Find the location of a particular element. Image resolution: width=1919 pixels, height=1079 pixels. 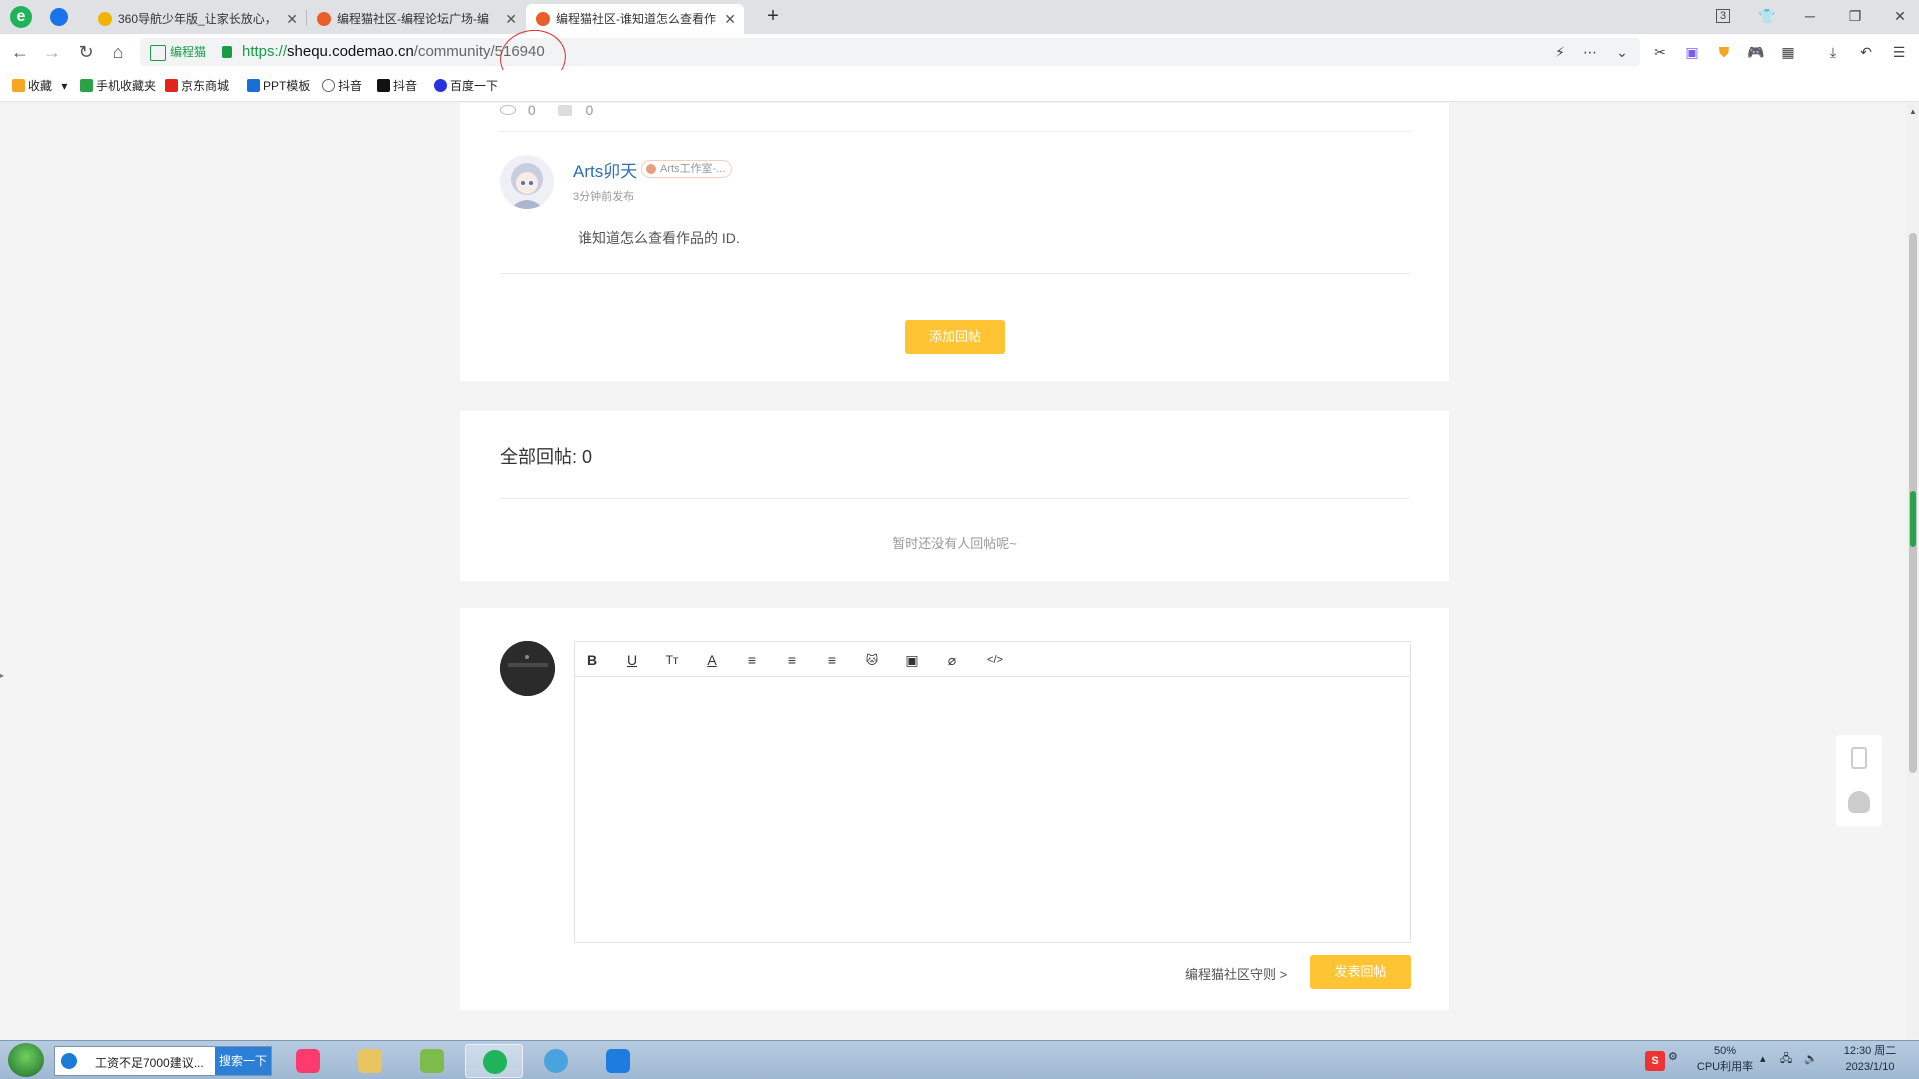

align-right-tool: ≡ is located at coordinates (832, 660).